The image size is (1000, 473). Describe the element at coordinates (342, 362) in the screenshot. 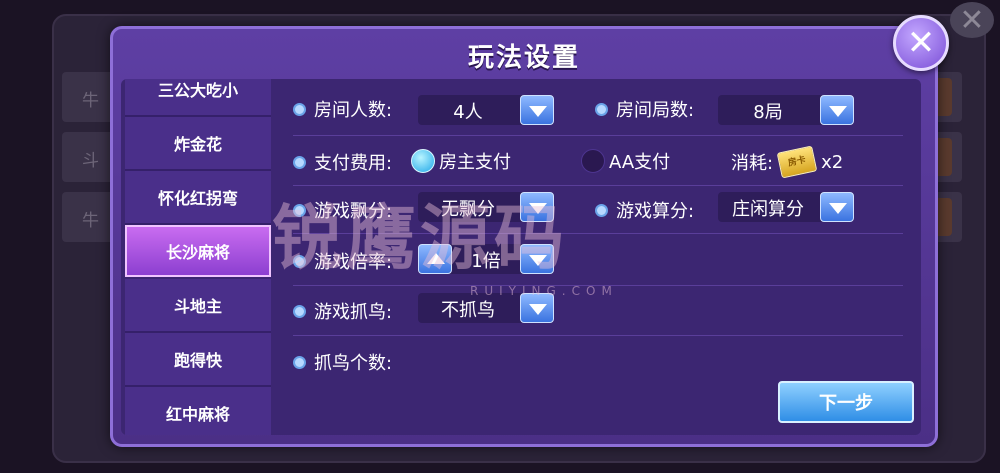

I see `bird-count-label: 抓鸟个数:` at that location.